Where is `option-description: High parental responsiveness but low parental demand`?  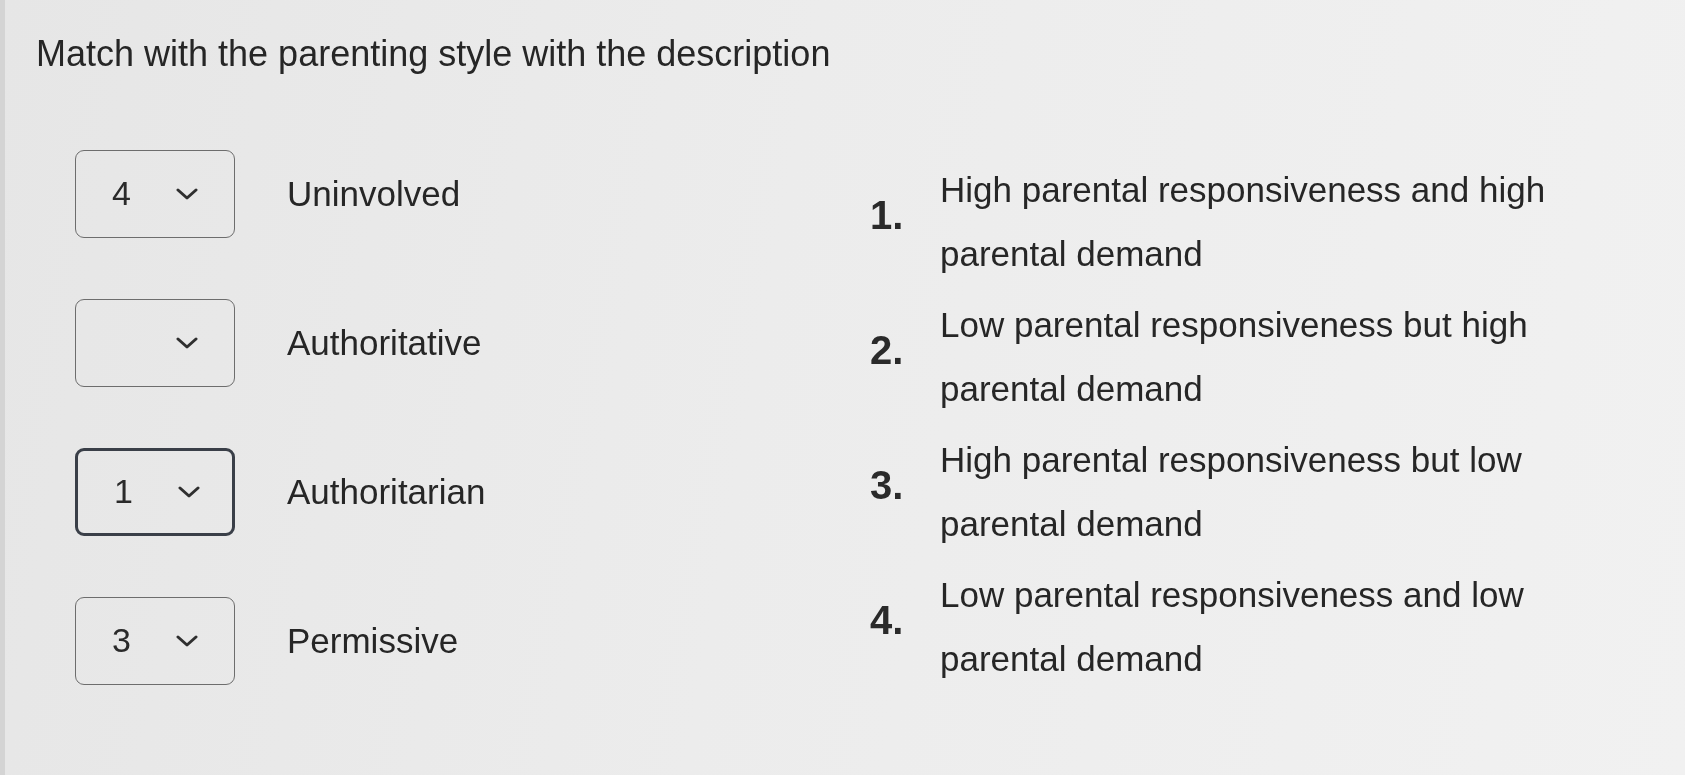
option-description: High parental responsiveness but low parental demand is located at coordinates (1231, 492).